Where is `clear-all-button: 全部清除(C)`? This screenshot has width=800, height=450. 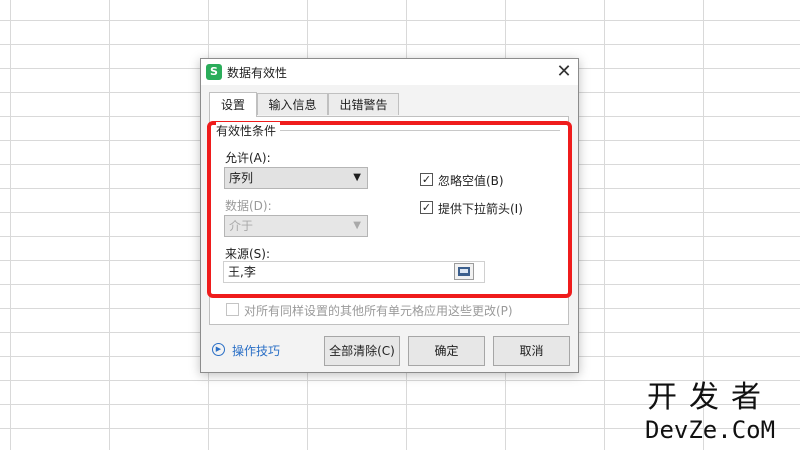 clear-all-button: 全部清除(C) is located at coordinates (362, 351).